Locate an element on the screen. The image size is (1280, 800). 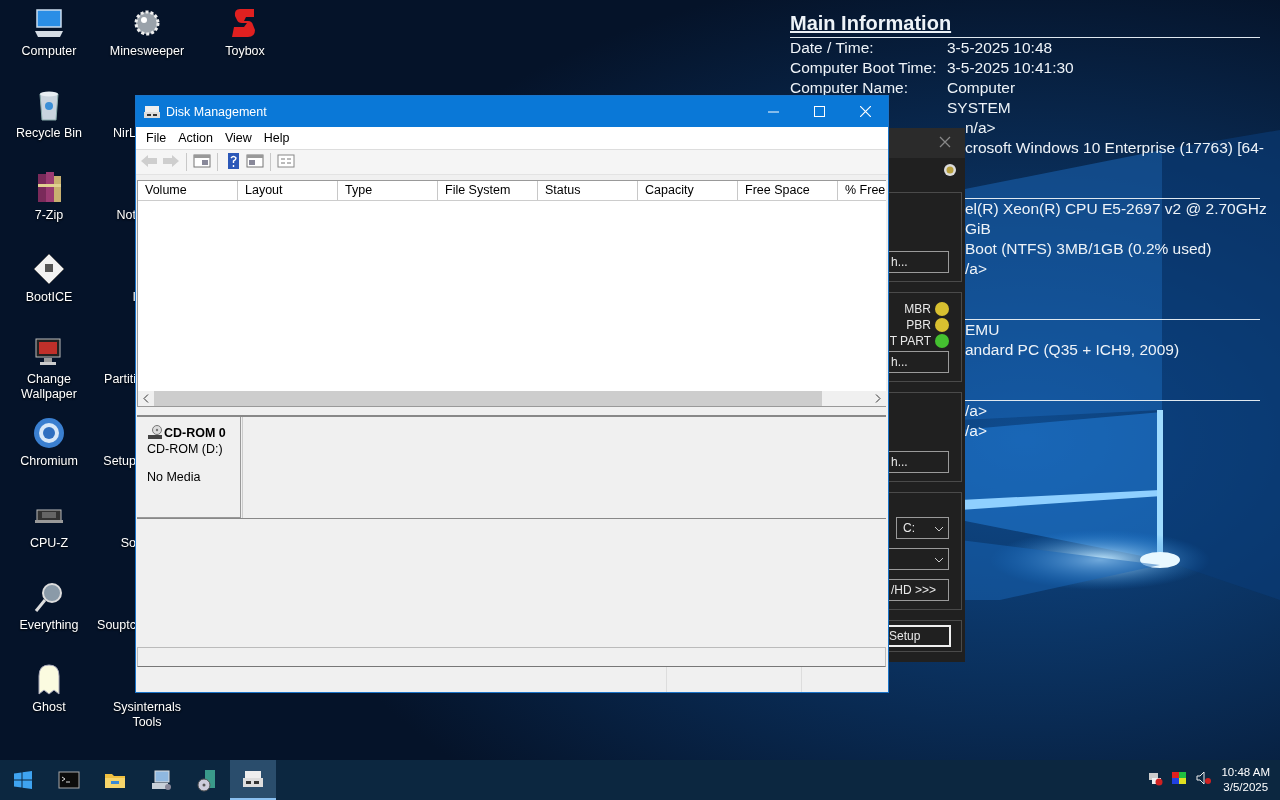
start-icon is located at coordinates (23, 780).